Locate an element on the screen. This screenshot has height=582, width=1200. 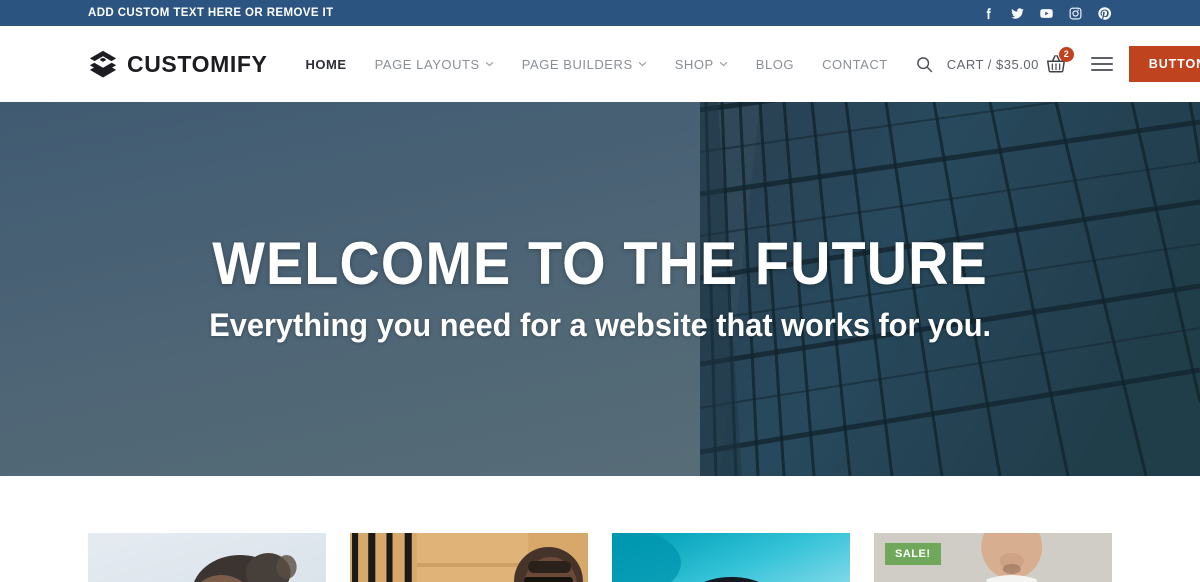
cart-icon-wrap: 2 is located at coordinates (1059, 61).